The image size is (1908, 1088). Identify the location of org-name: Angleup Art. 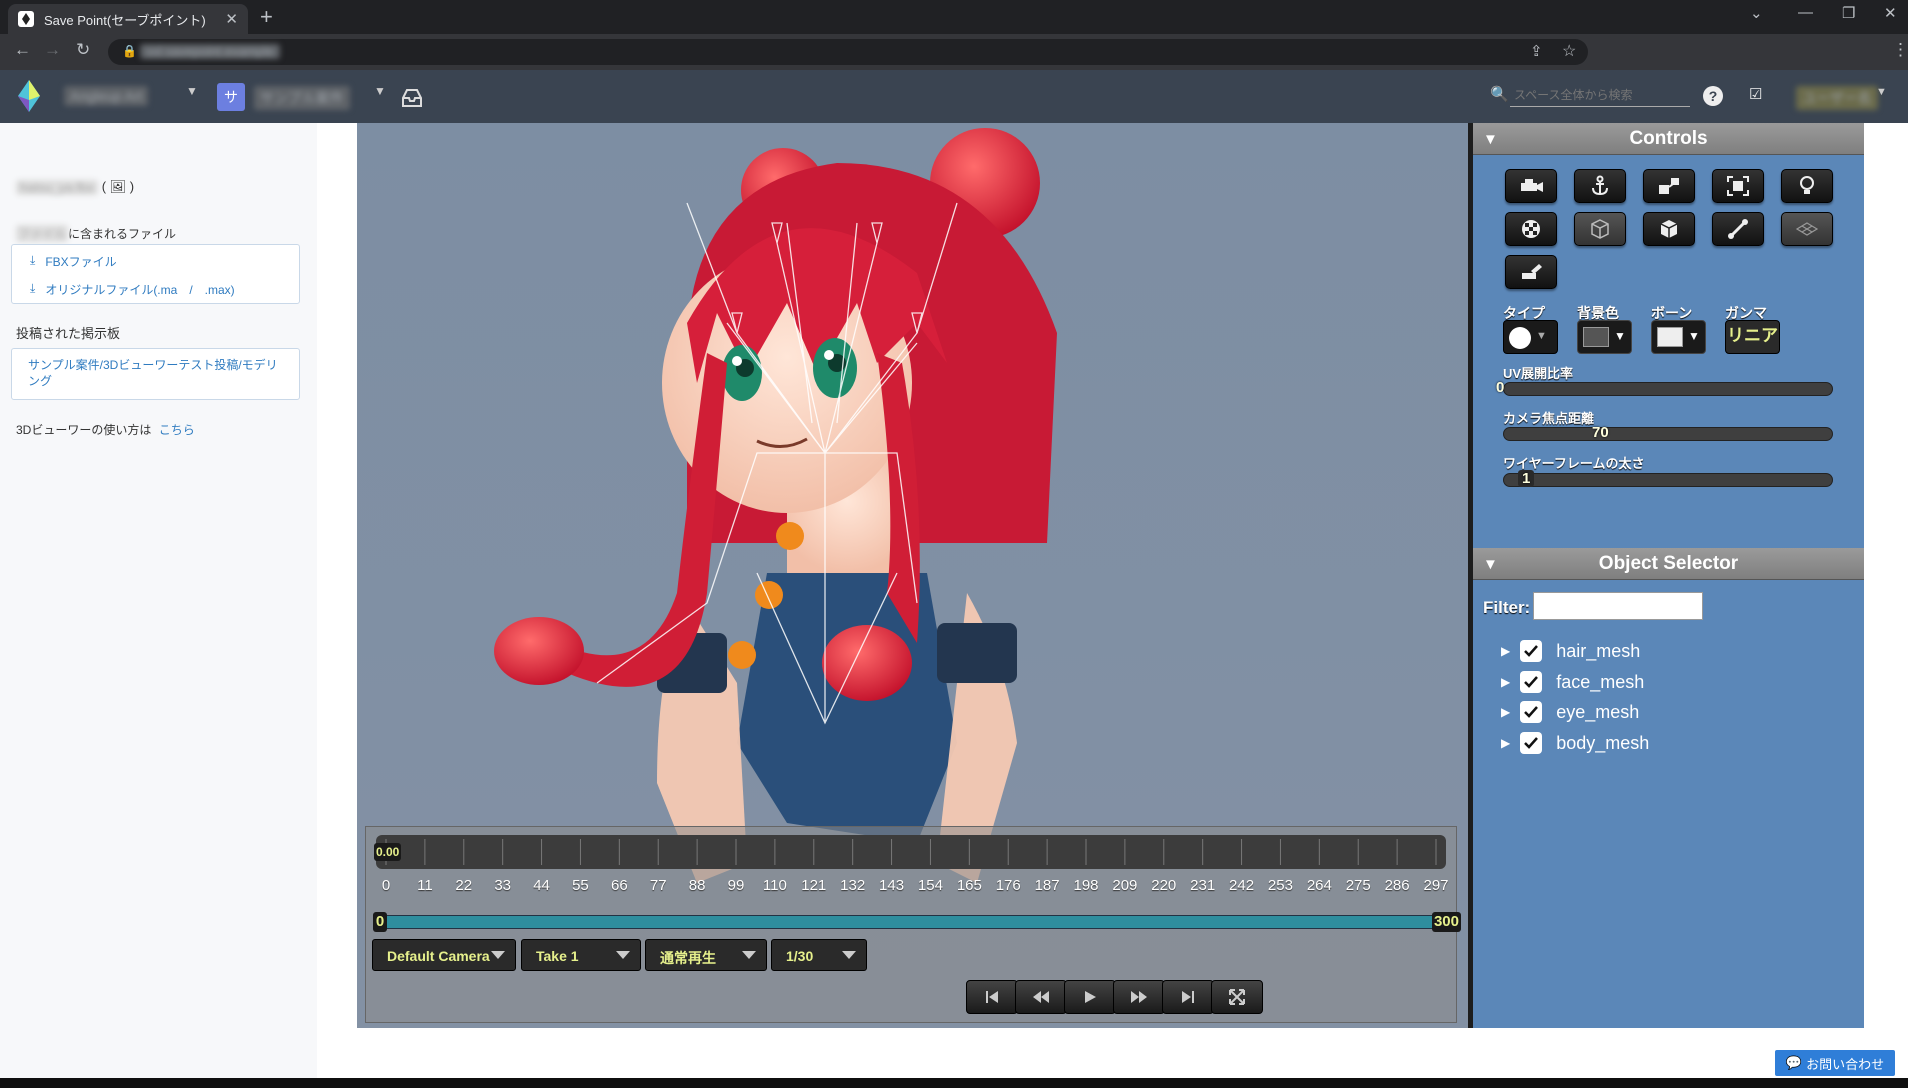
(106, 96).